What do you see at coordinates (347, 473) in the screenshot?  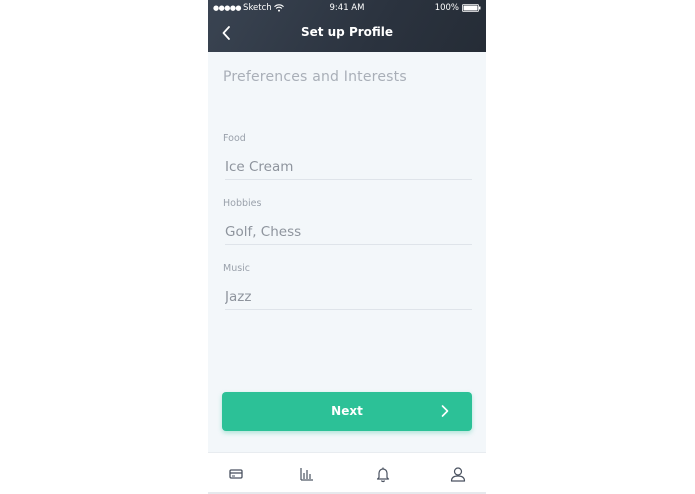 I see `tab-bar` at bounding box center [347, 473].